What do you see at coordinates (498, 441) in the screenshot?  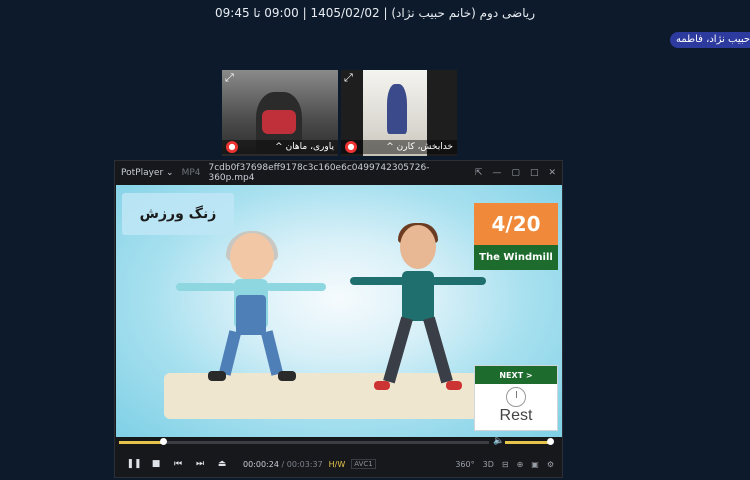 I see `volume-icon: 🔈` at bounding box center [498, 441].